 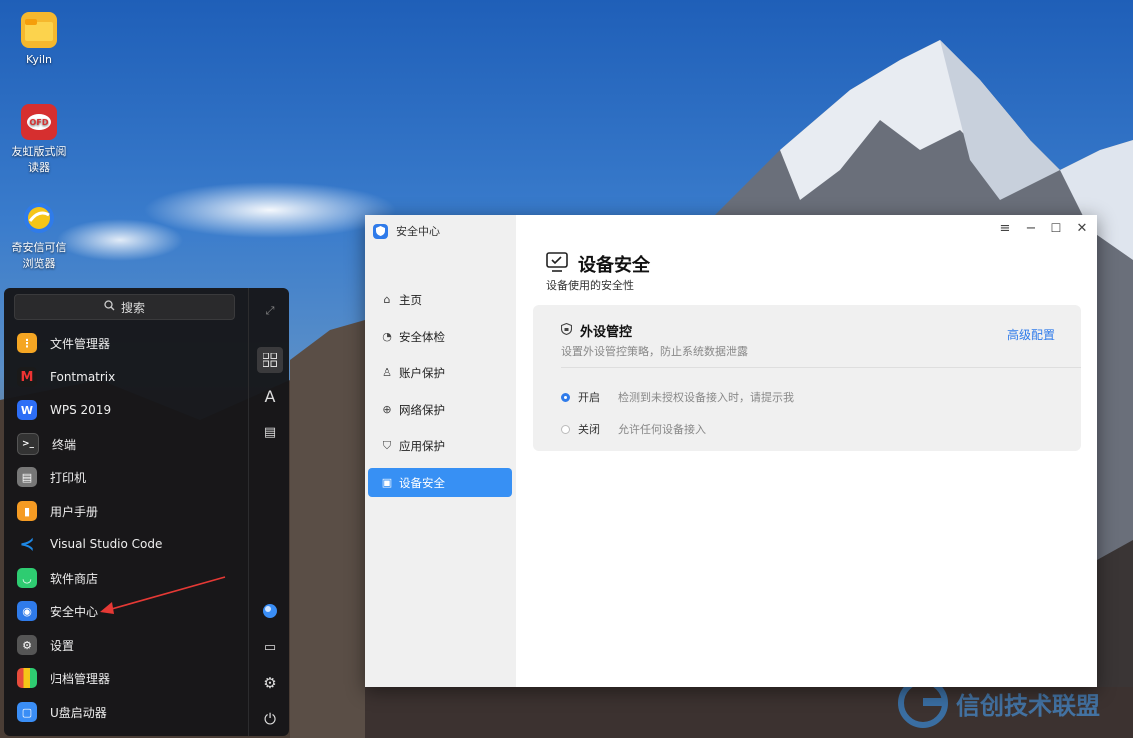 What do you see at coordinates (654, 351) in the screenshot?
I see `card-description: 设置外设管控策略，防止系统数据泄露` at bounding box center [654, 351].